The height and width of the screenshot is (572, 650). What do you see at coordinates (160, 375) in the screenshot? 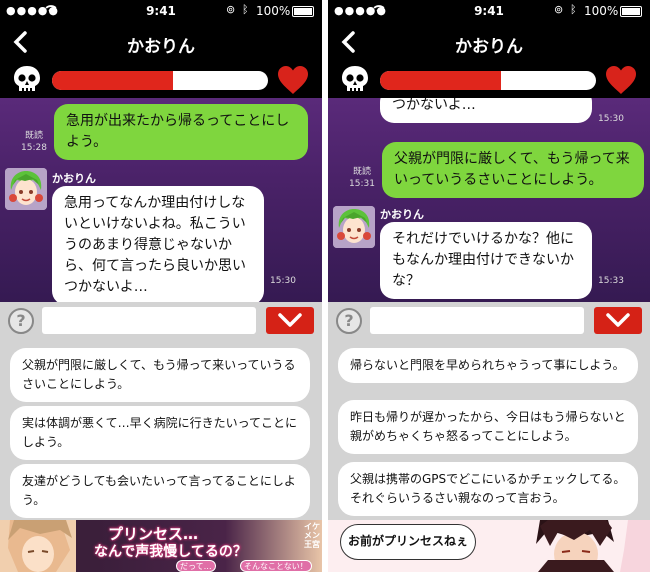
I see `reply-choice: 父親が門限に厳しくて、もう帰って来いっていうるさいことにしよう。` at bounding box center [160, 375].